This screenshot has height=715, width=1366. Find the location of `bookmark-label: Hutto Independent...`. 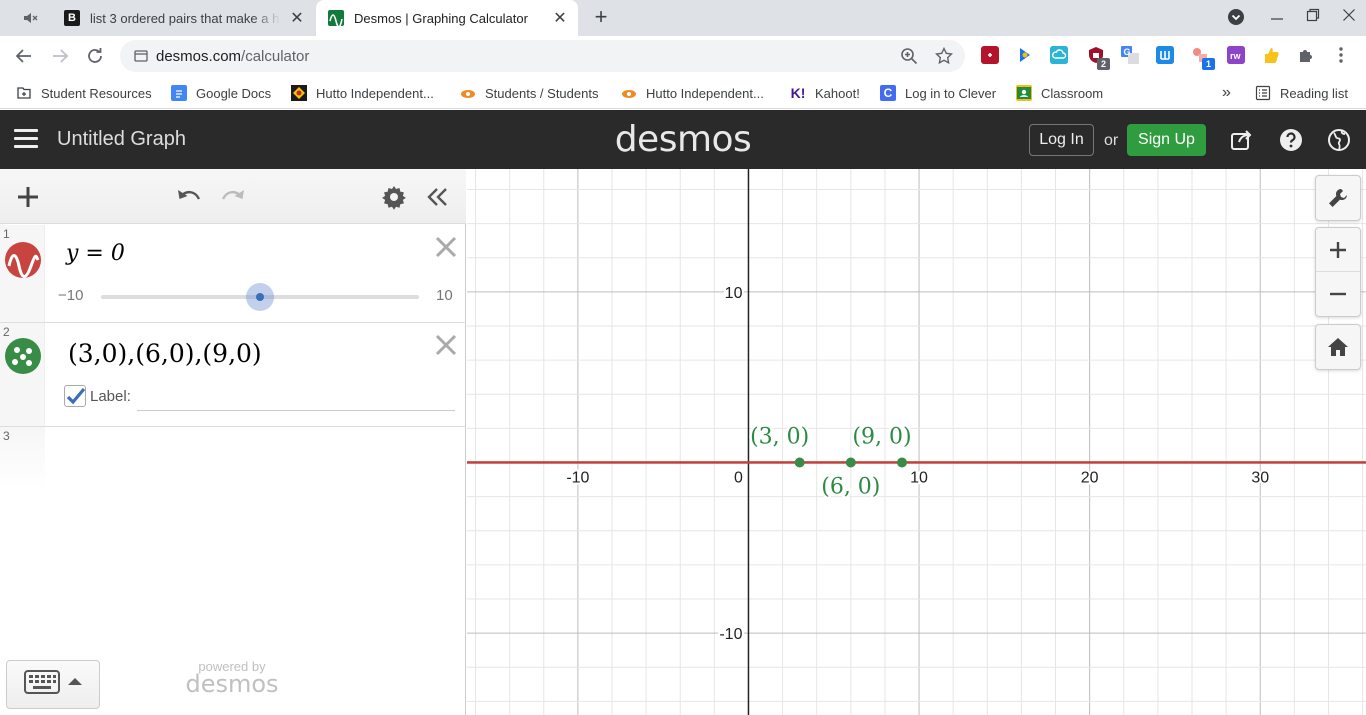

bookmark-label: Hutto Independent... is located at coordinates (705, 93).